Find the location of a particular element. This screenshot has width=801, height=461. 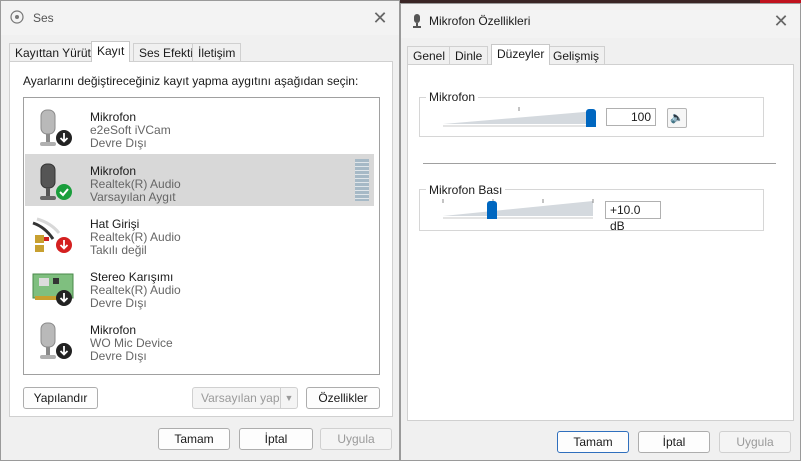

tab-playback: Kayıttan Yürüt is located at coordinates (53, 52).